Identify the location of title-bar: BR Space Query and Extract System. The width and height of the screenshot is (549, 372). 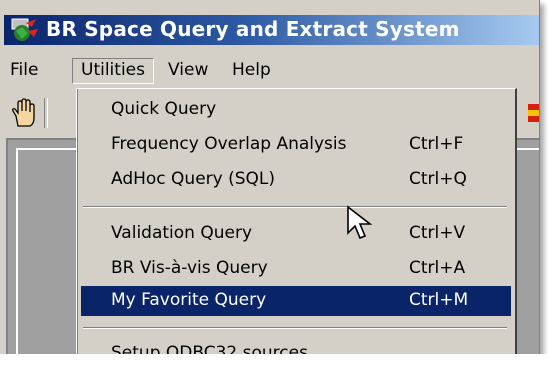
(271, 30).